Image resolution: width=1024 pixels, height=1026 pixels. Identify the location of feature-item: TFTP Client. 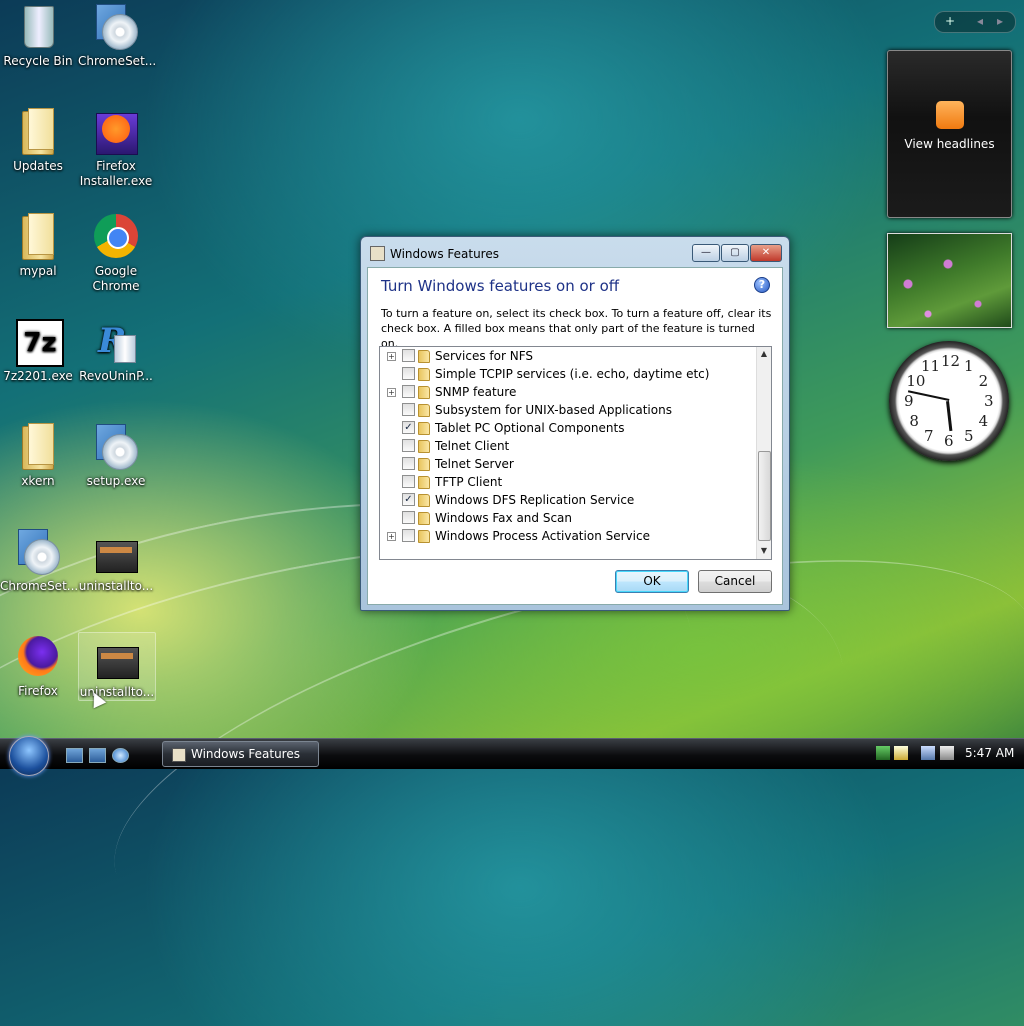
(567, 482).